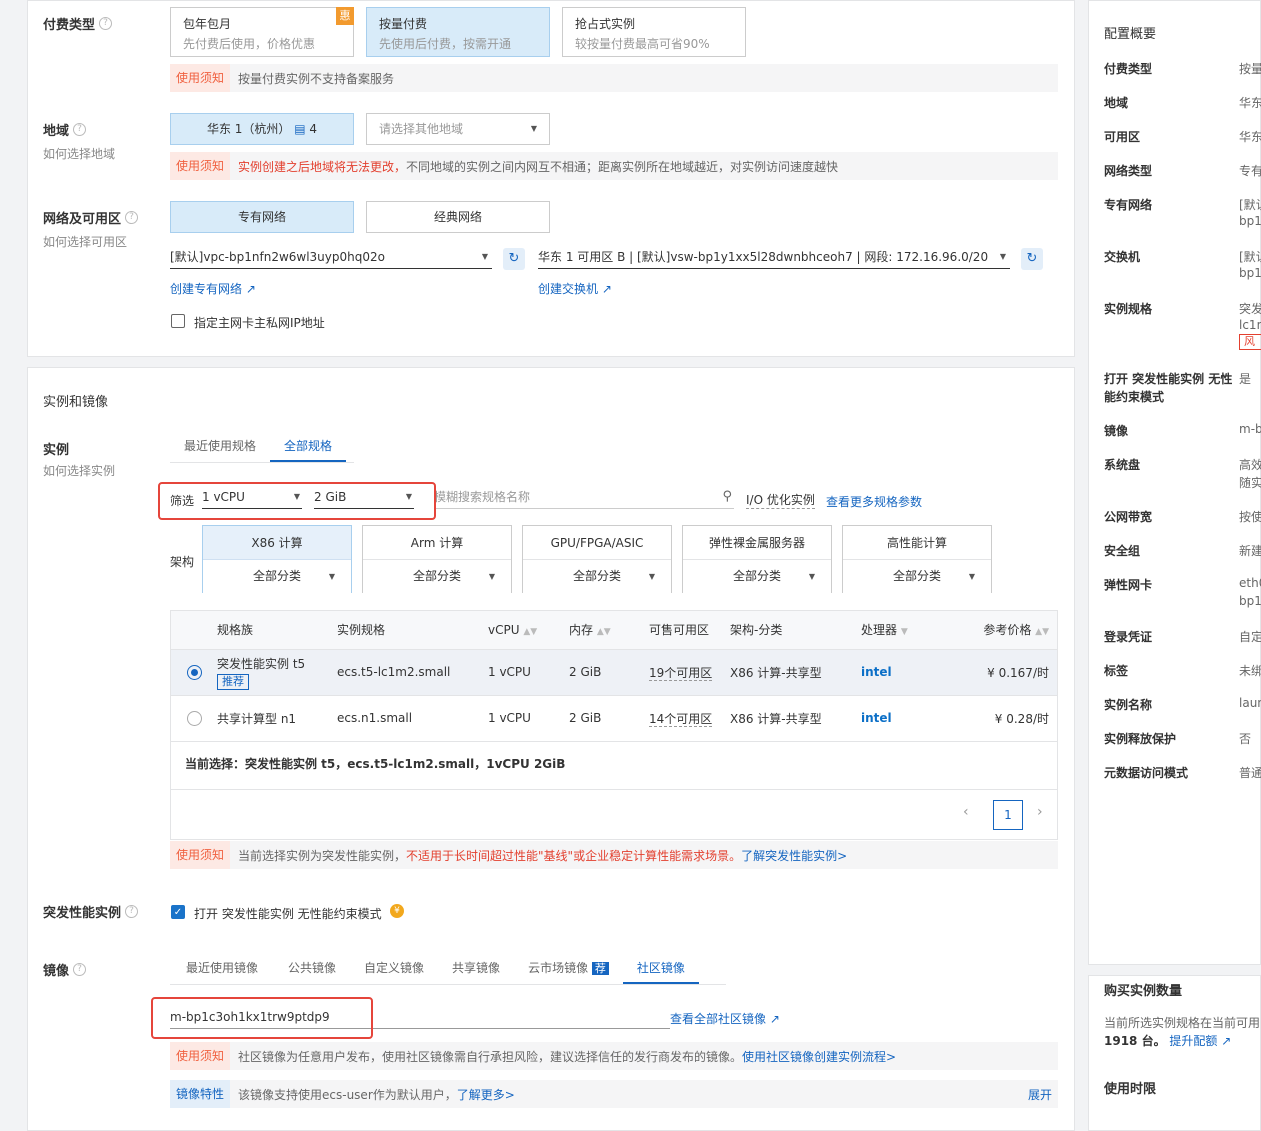 Image resolution: width=1261 pixels, height=1131 pixels. I want to click on private-ip-checkbox, so click(178, 321).